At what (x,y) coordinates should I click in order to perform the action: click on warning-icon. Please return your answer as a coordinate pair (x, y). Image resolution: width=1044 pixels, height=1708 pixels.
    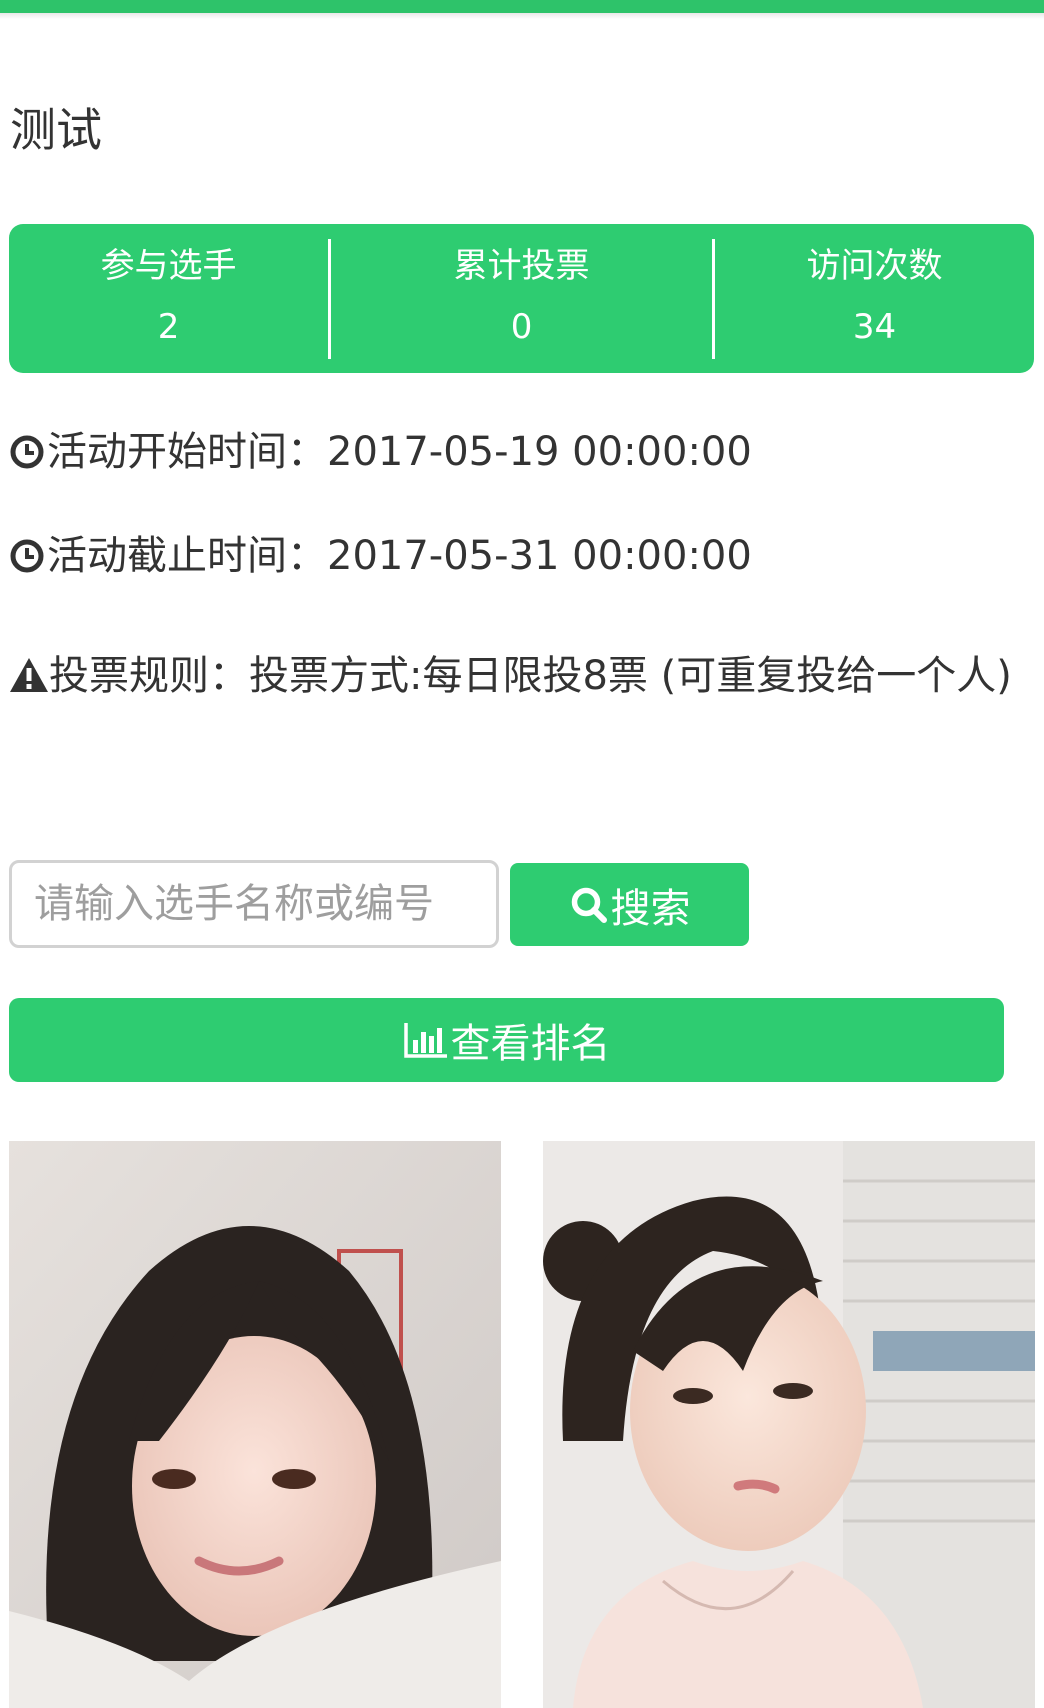
    Looking at the image, I should click on (29, 675).